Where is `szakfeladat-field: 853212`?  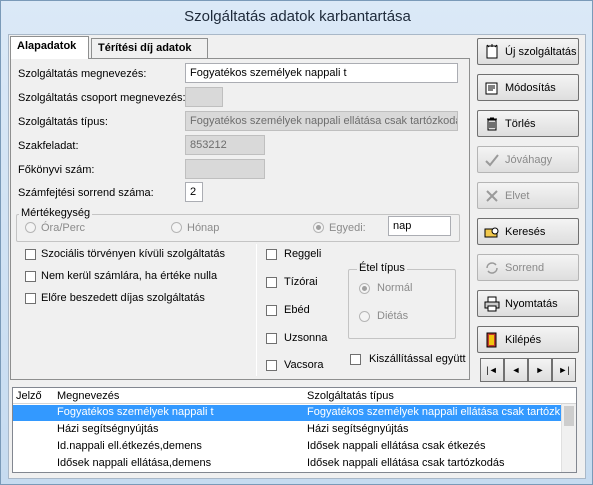
szakfeladat-field: 853212 is located at coordinates (225, 145).